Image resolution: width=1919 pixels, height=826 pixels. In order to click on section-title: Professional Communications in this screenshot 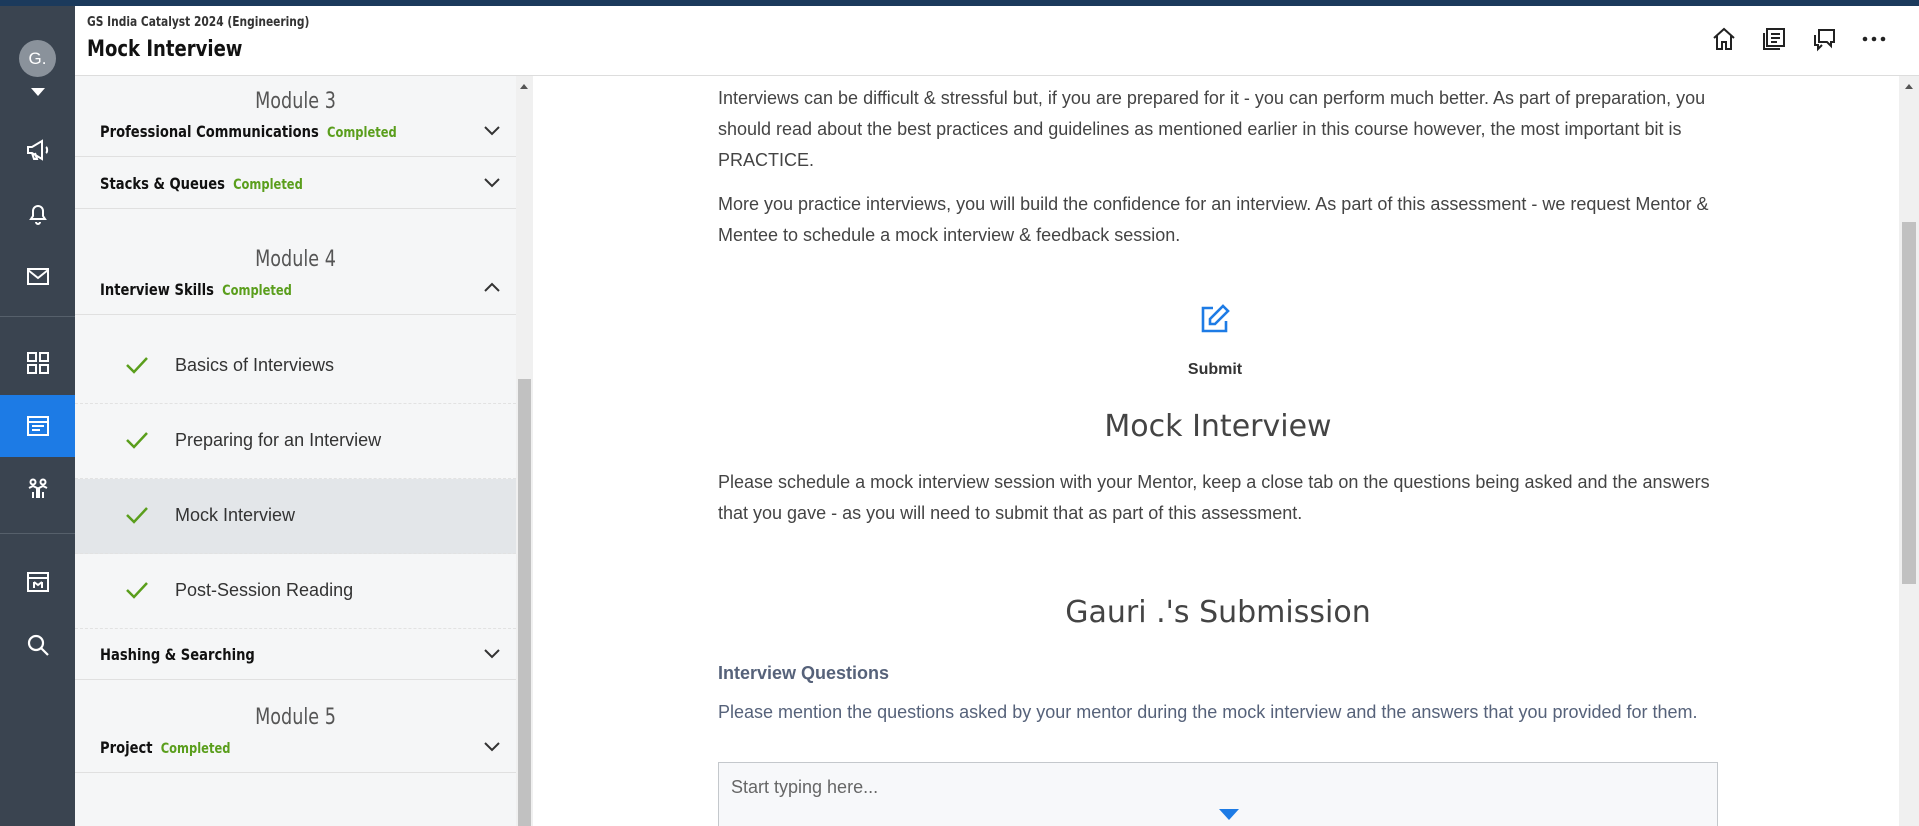, I will do `click(209, 131)`.